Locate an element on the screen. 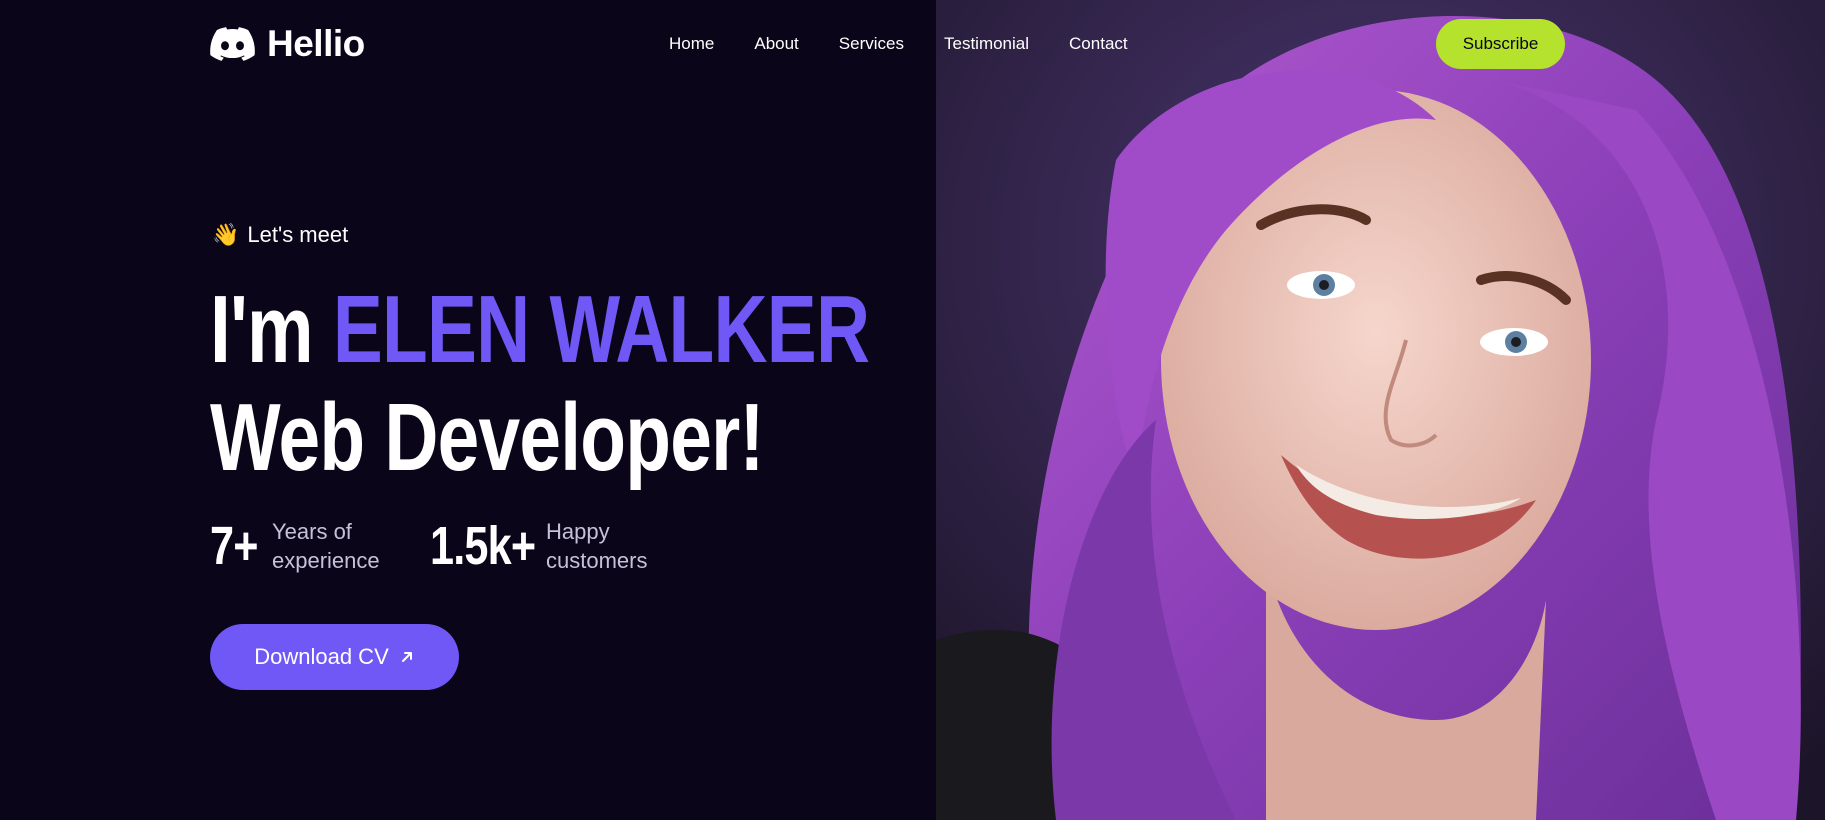 This screenshot has height=820, width=1825. main-nav: Home About Services Testimonial Contact is located at coordinates (898, 44).